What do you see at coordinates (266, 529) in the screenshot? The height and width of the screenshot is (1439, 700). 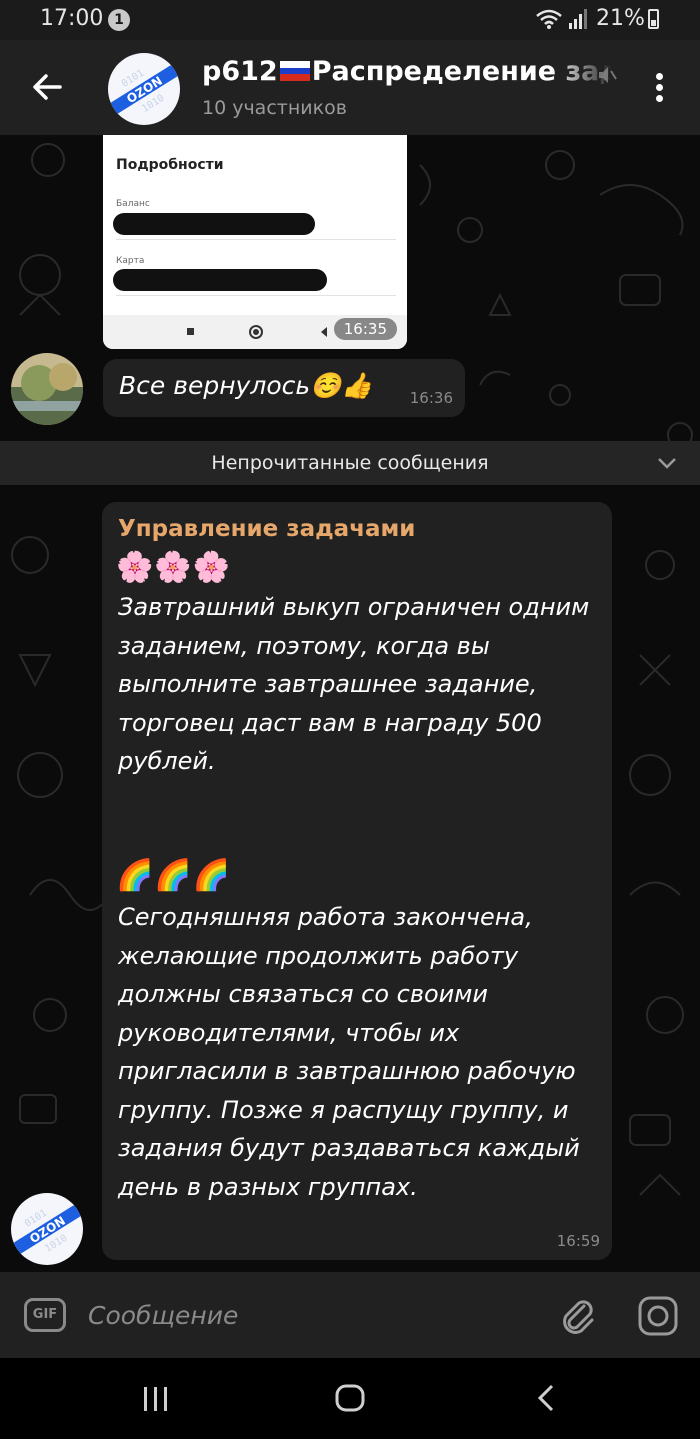 I see `sender-name: Управление задачами` at bounding box center [266, 529].